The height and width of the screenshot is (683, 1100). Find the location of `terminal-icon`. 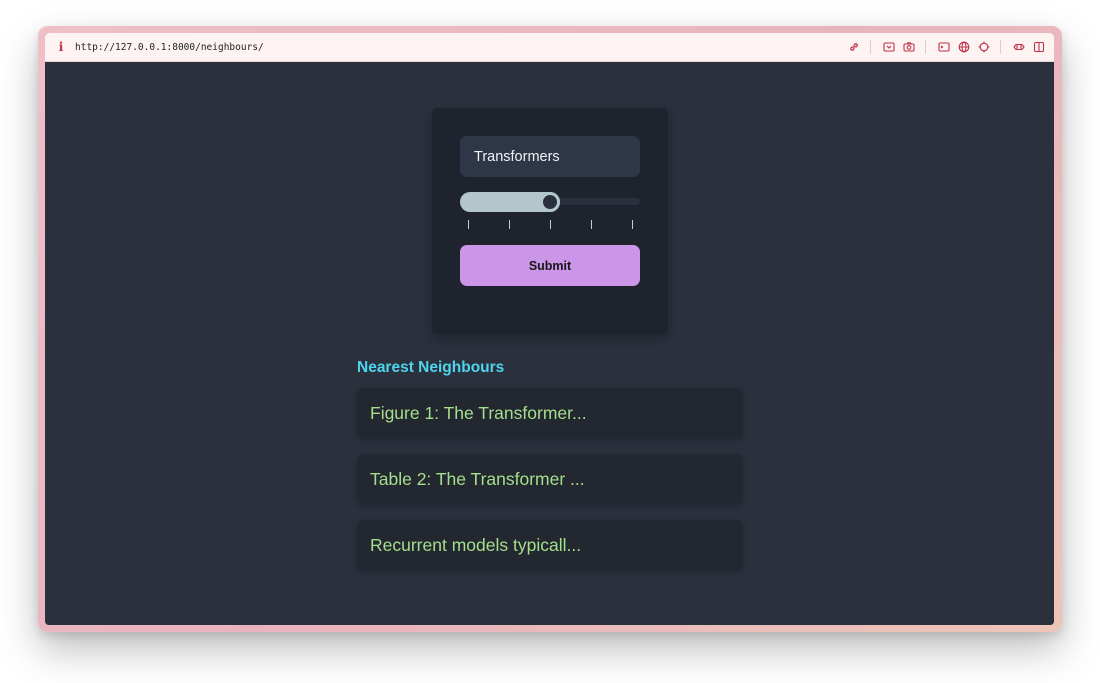

terminal-icon is located at coordinates (944, 47).